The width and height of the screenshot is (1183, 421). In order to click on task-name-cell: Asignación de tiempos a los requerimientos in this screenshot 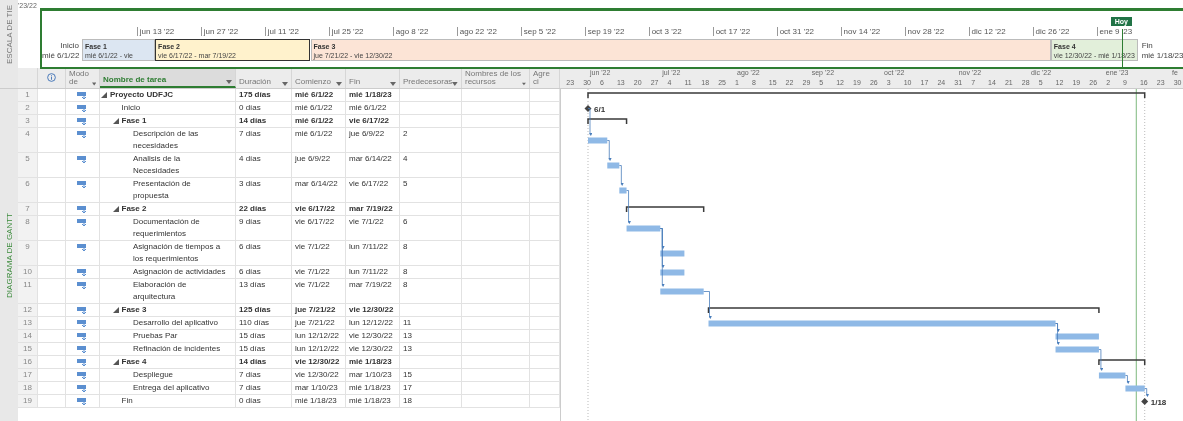, I will do `click(168, 253)`.